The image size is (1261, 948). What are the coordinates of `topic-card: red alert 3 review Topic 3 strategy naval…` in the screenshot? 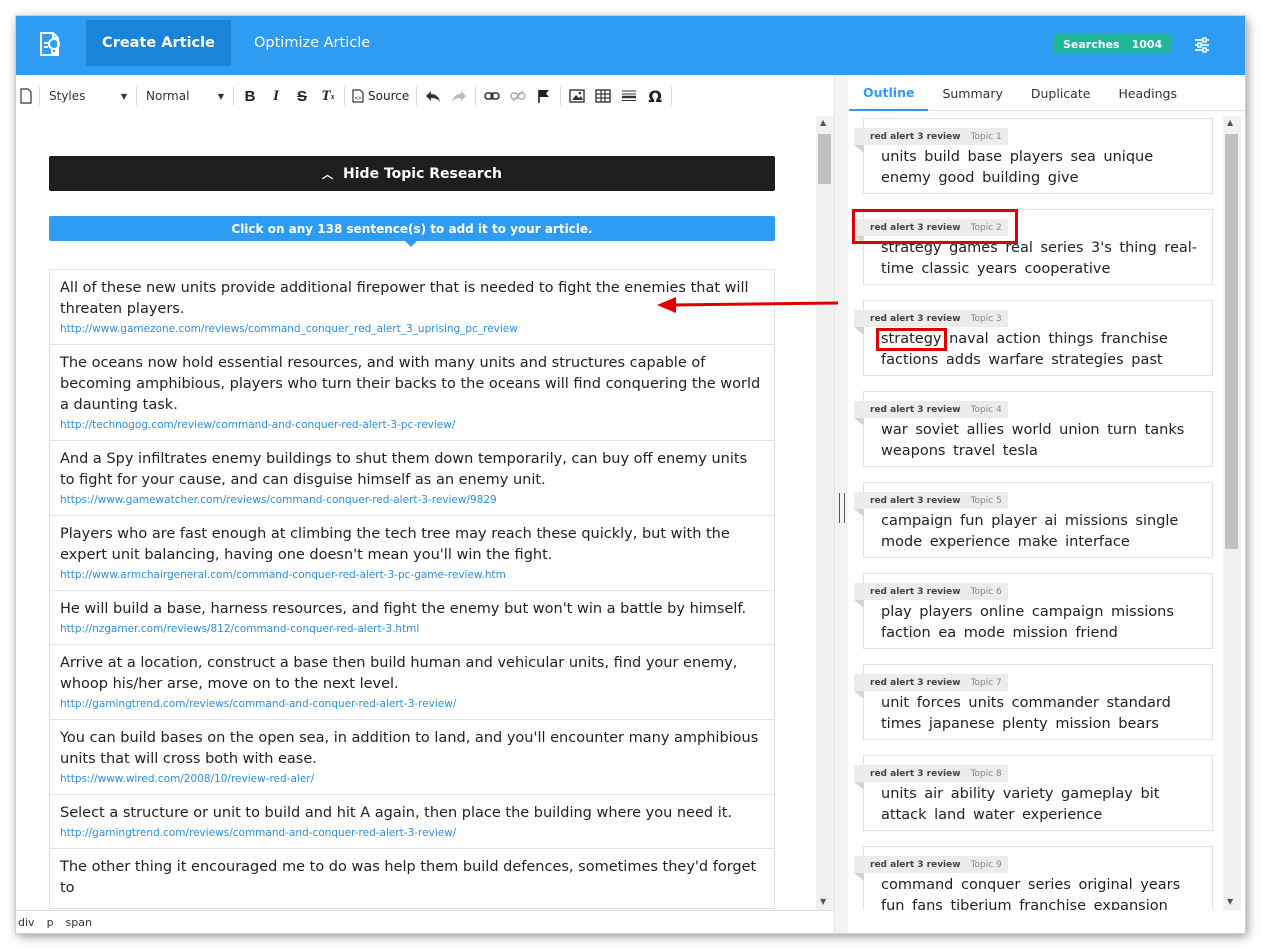 It's located at (1033, 338).